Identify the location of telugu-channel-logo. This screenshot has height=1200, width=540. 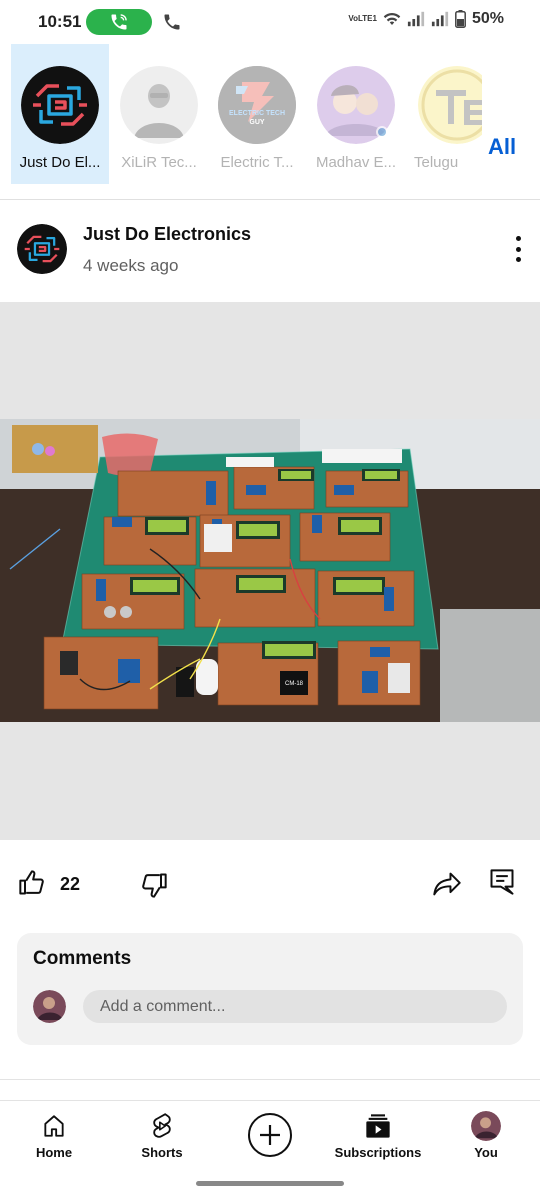
(450, 105).